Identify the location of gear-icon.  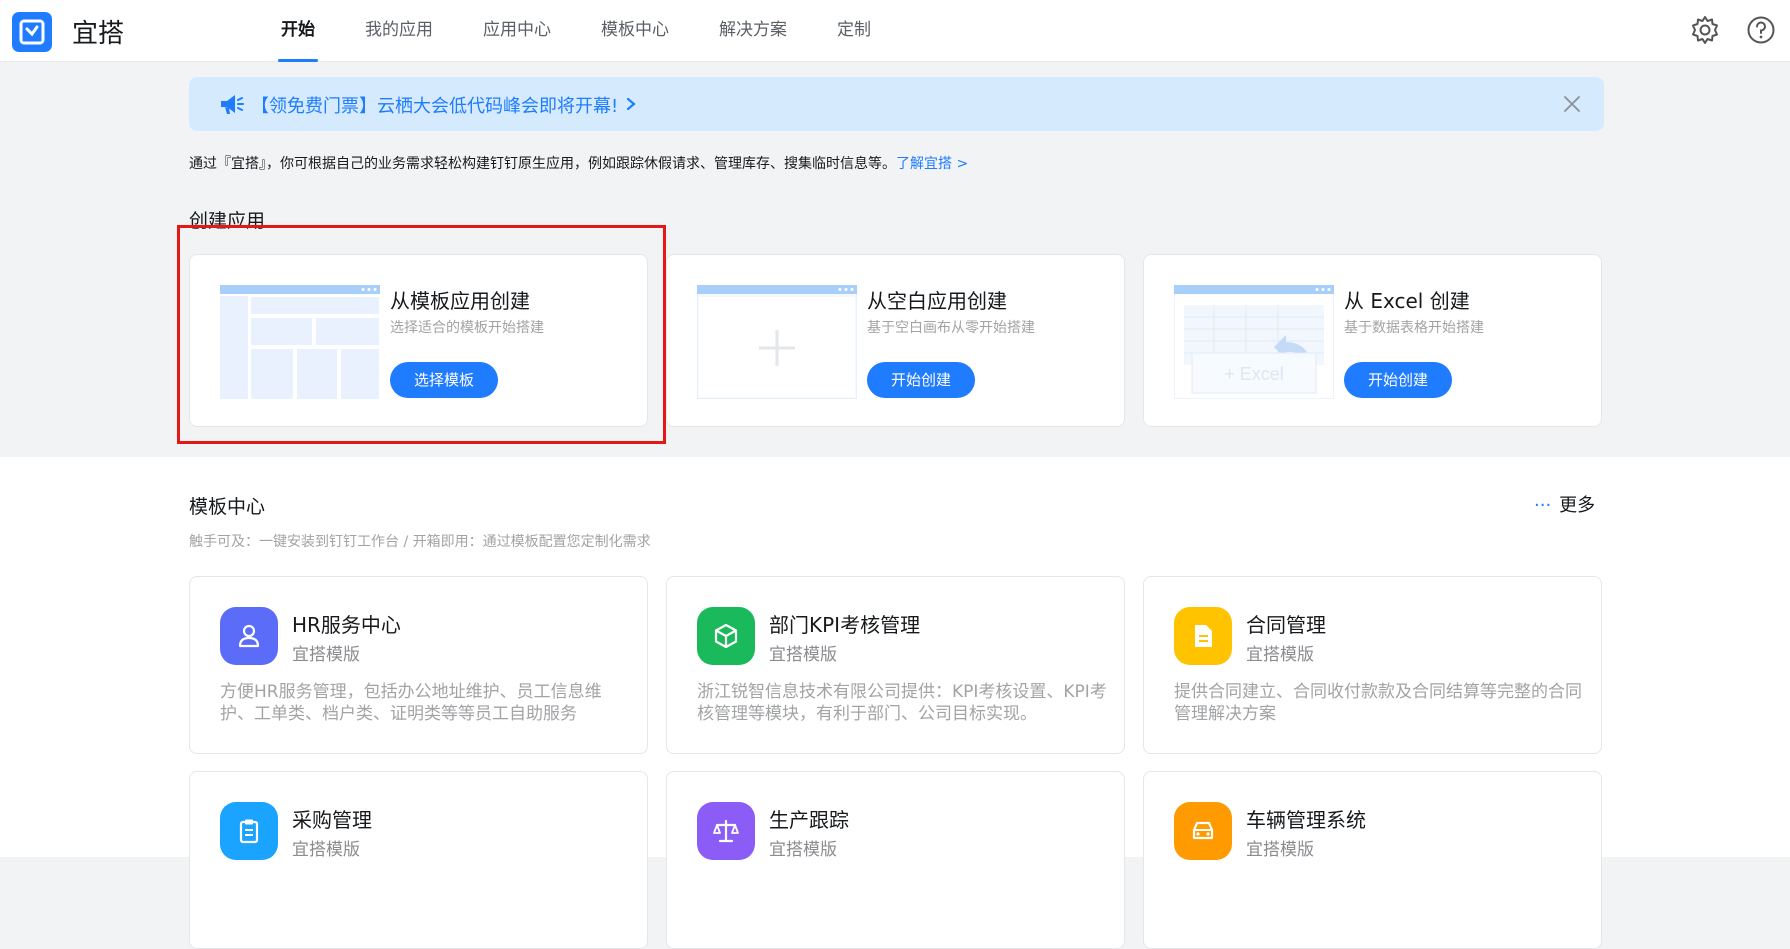
(1705, 30).